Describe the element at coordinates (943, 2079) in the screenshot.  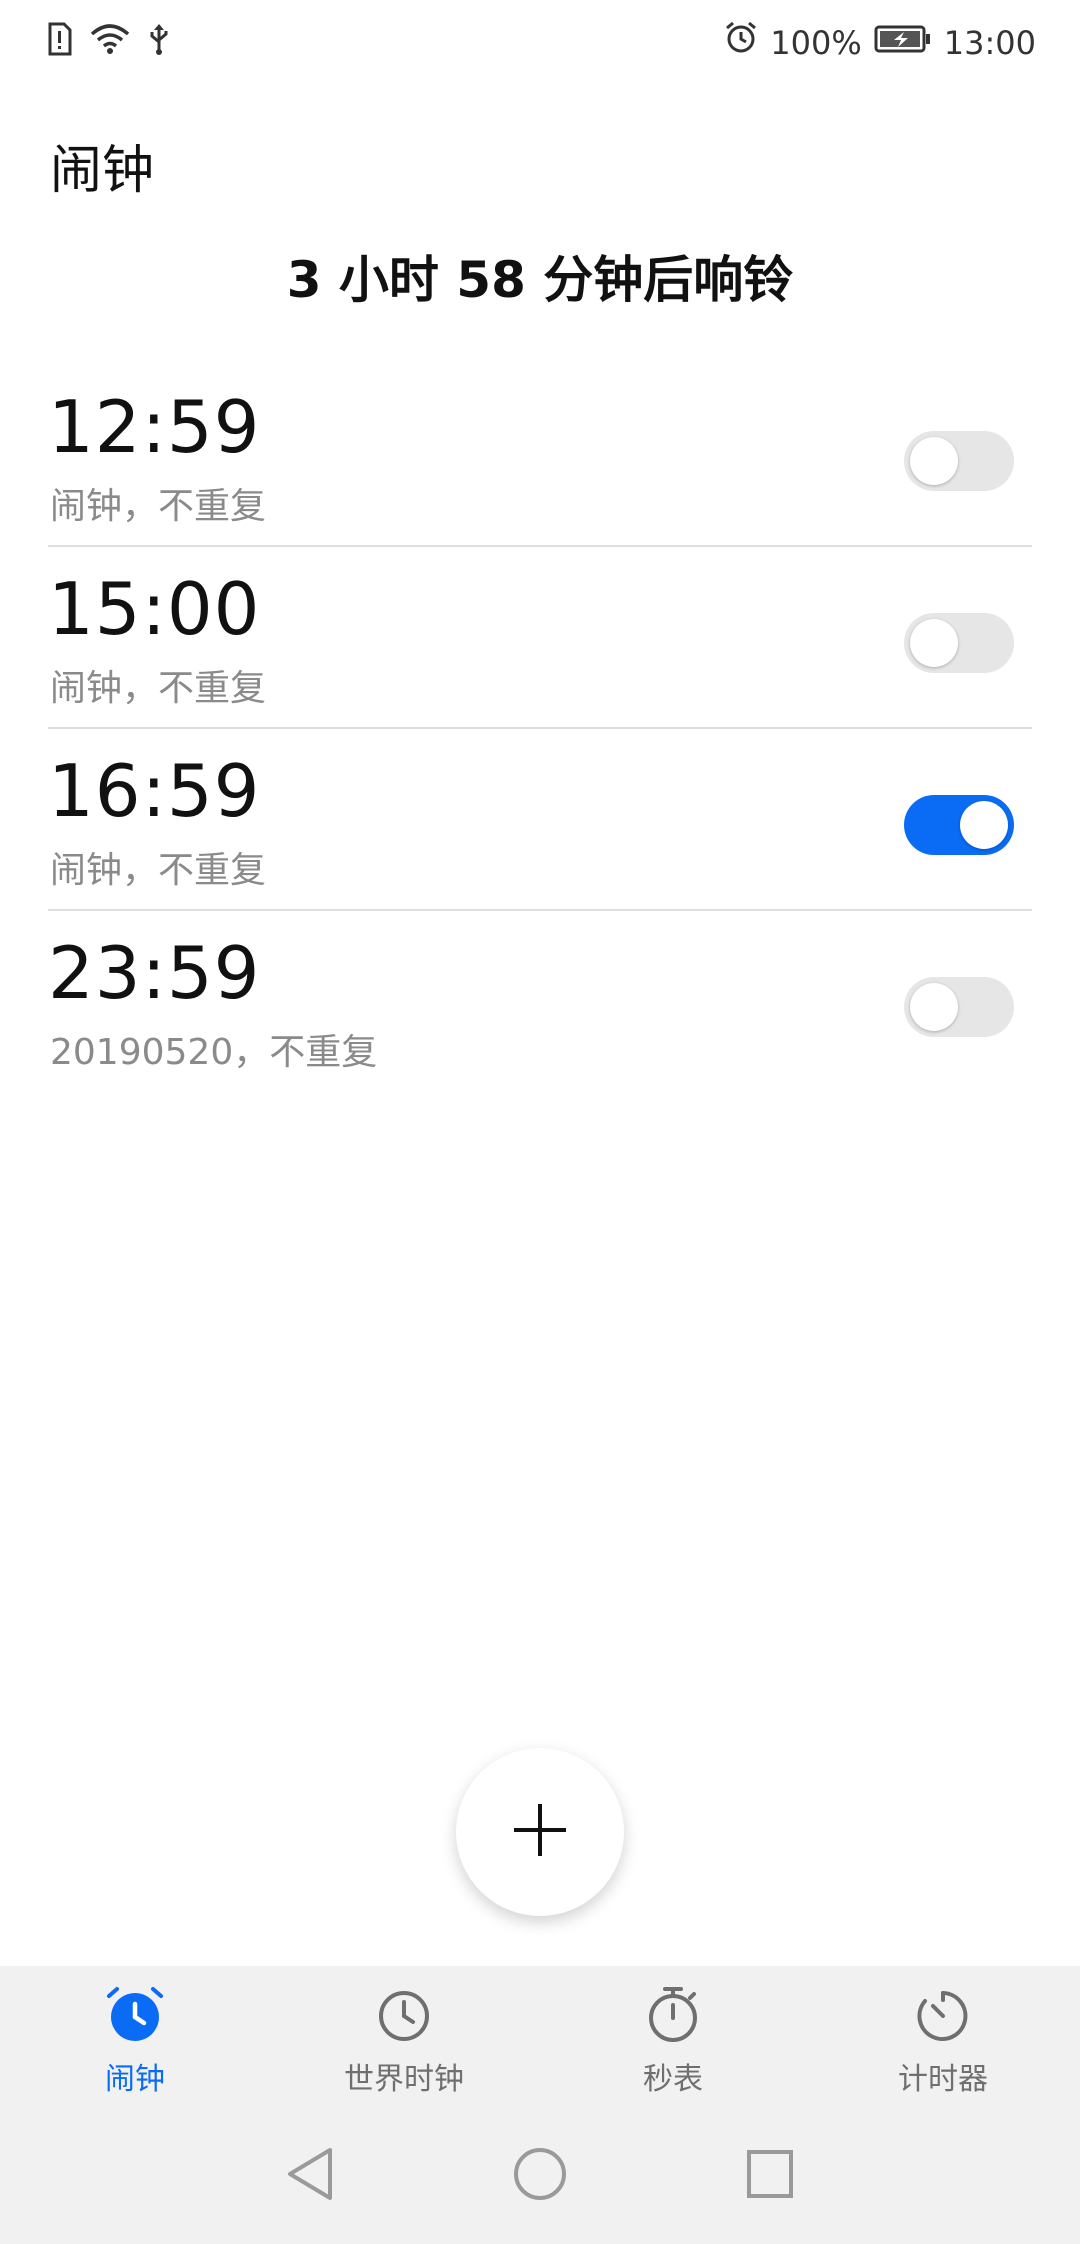
I see `tab-label: 计时器` at that location.